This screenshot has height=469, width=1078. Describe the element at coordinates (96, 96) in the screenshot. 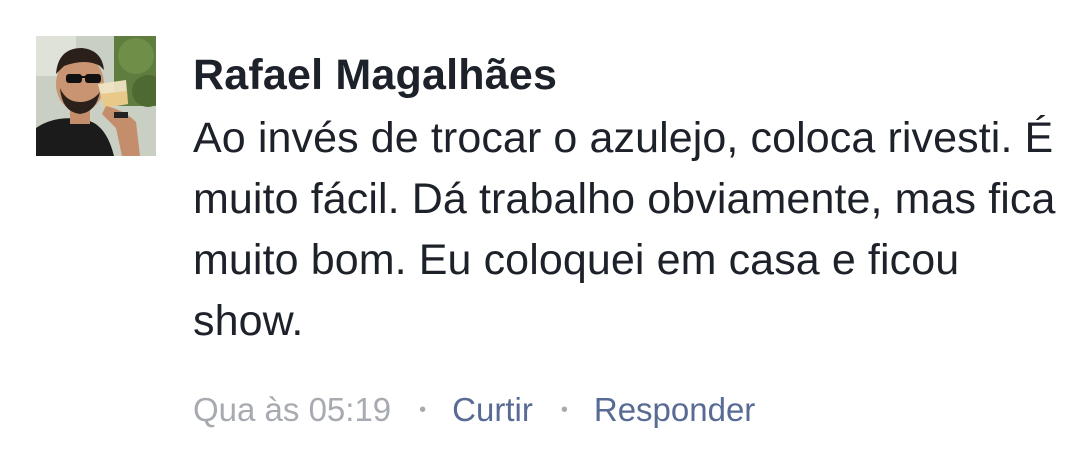

I see `avatar` at that location.